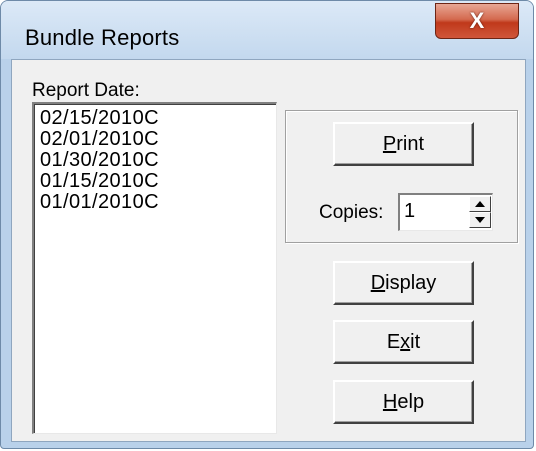 This screenshot has height=451, width=536. Describe the element at coordinates (155, 160) in the screenshot. I see `list-item: 01/30/2010C` at that location.